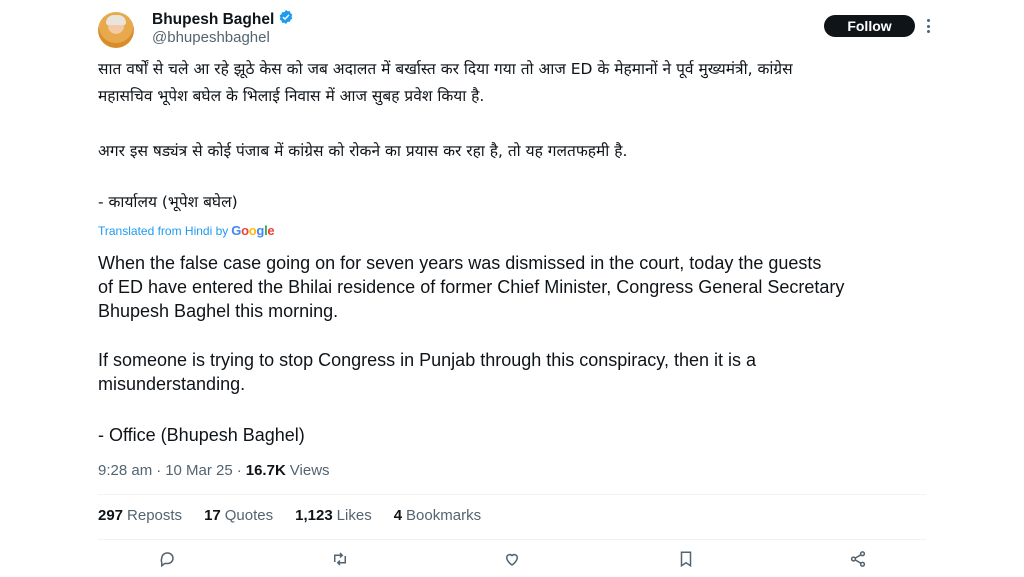 Image resolution: width=1024 pixels, height=577 pixels. What do you see at coordinates (340, 559) in the screenshot?
I see `repost-icon` at bounding box center [340, 559].